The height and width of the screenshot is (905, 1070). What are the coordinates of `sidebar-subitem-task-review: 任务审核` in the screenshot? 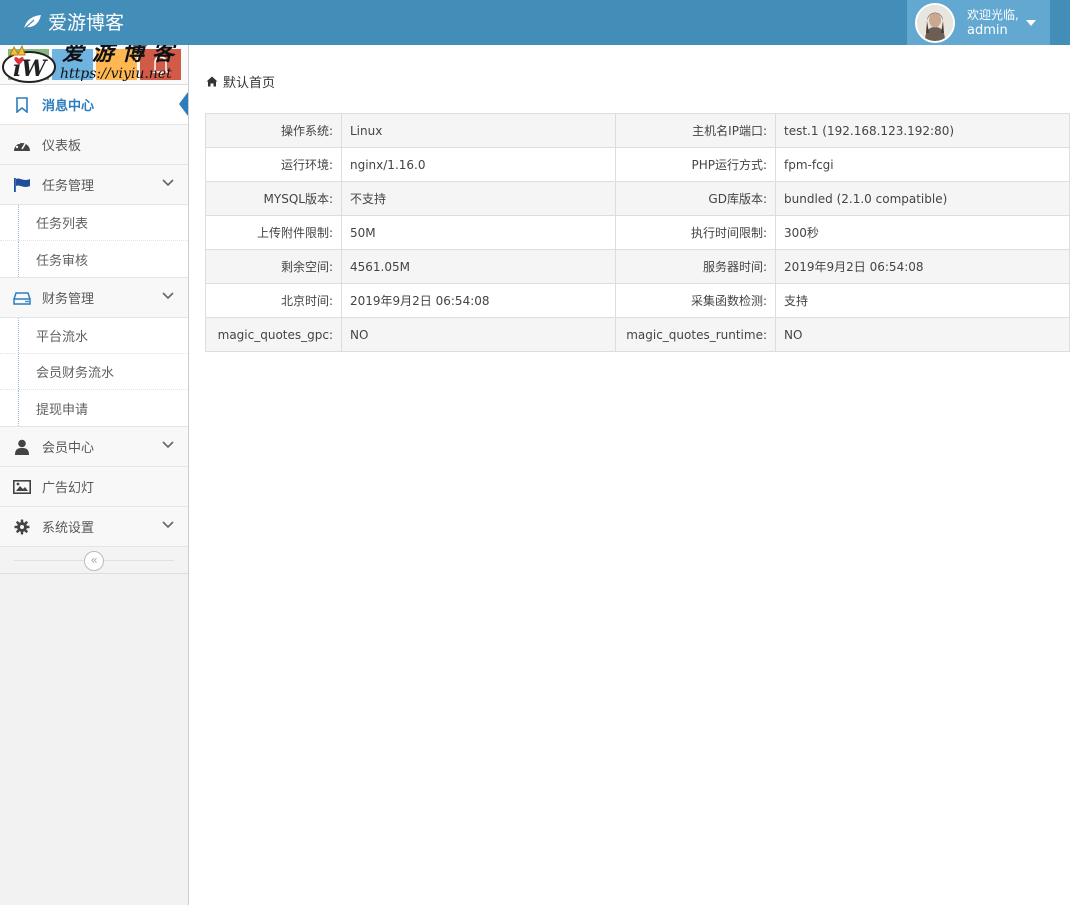 It's located at (94, 259).